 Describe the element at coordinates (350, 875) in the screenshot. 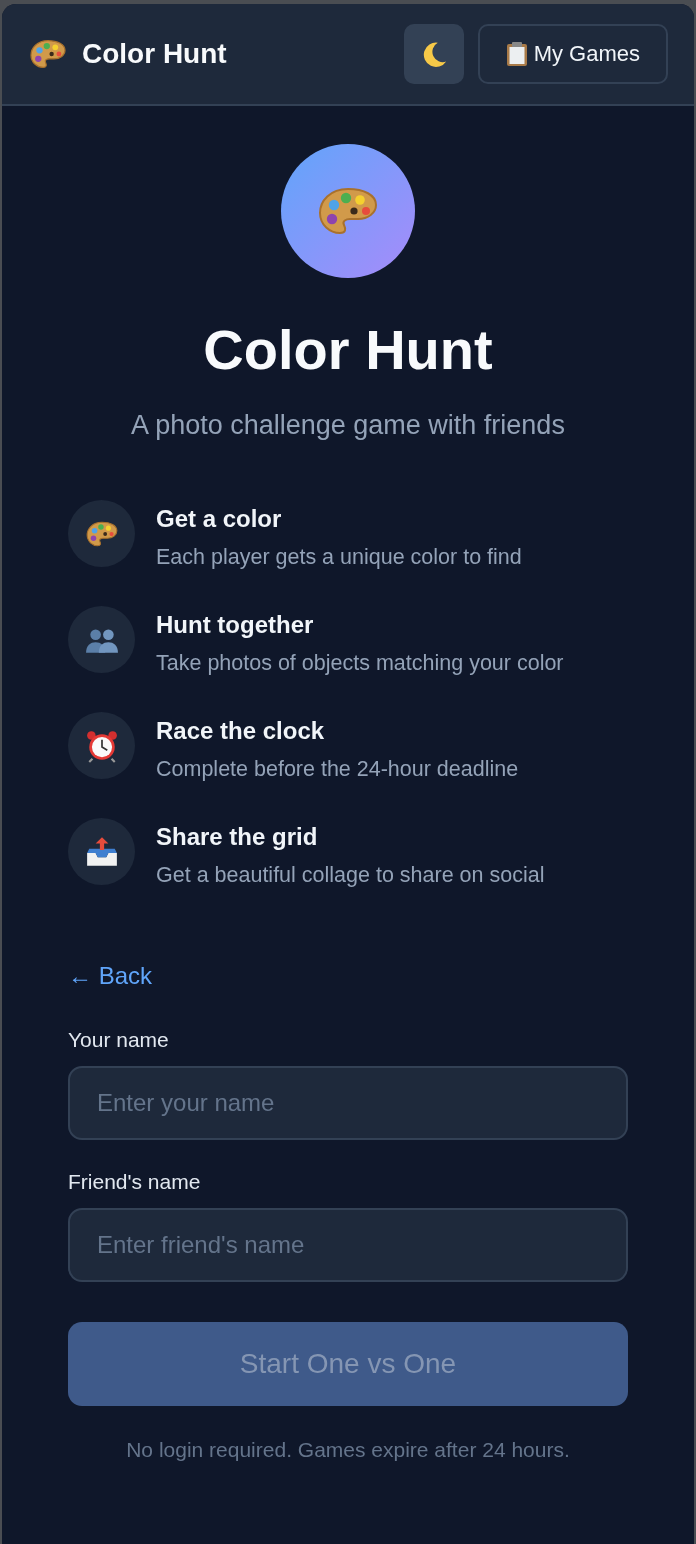

I see `feature-description: Get a beautiful collage to share on social` at that location.